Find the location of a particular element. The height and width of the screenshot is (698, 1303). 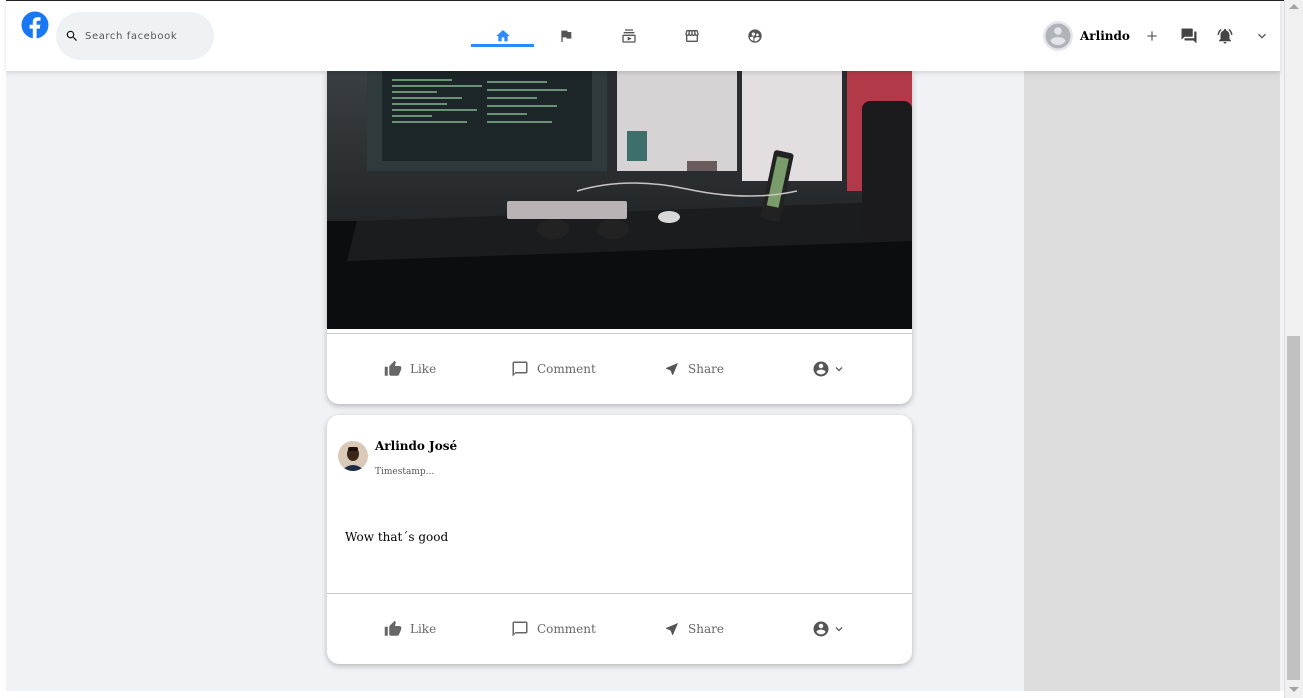

user-avatar is located at coordinates (1058, 36).